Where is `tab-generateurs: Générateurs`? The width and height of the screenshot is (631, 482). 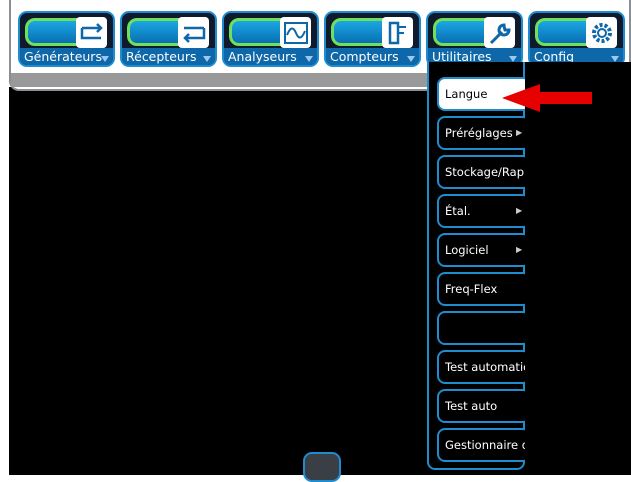
tab-generateurs: Générateurs is located at coordinates (66, 39).